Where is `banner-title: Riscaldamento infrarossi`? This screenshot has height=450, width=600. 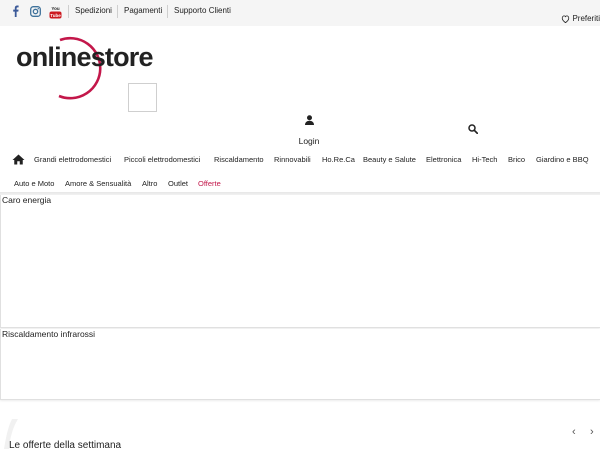
banner-title: Riscaldamento infrarossi is located at coordinates (49, 334).